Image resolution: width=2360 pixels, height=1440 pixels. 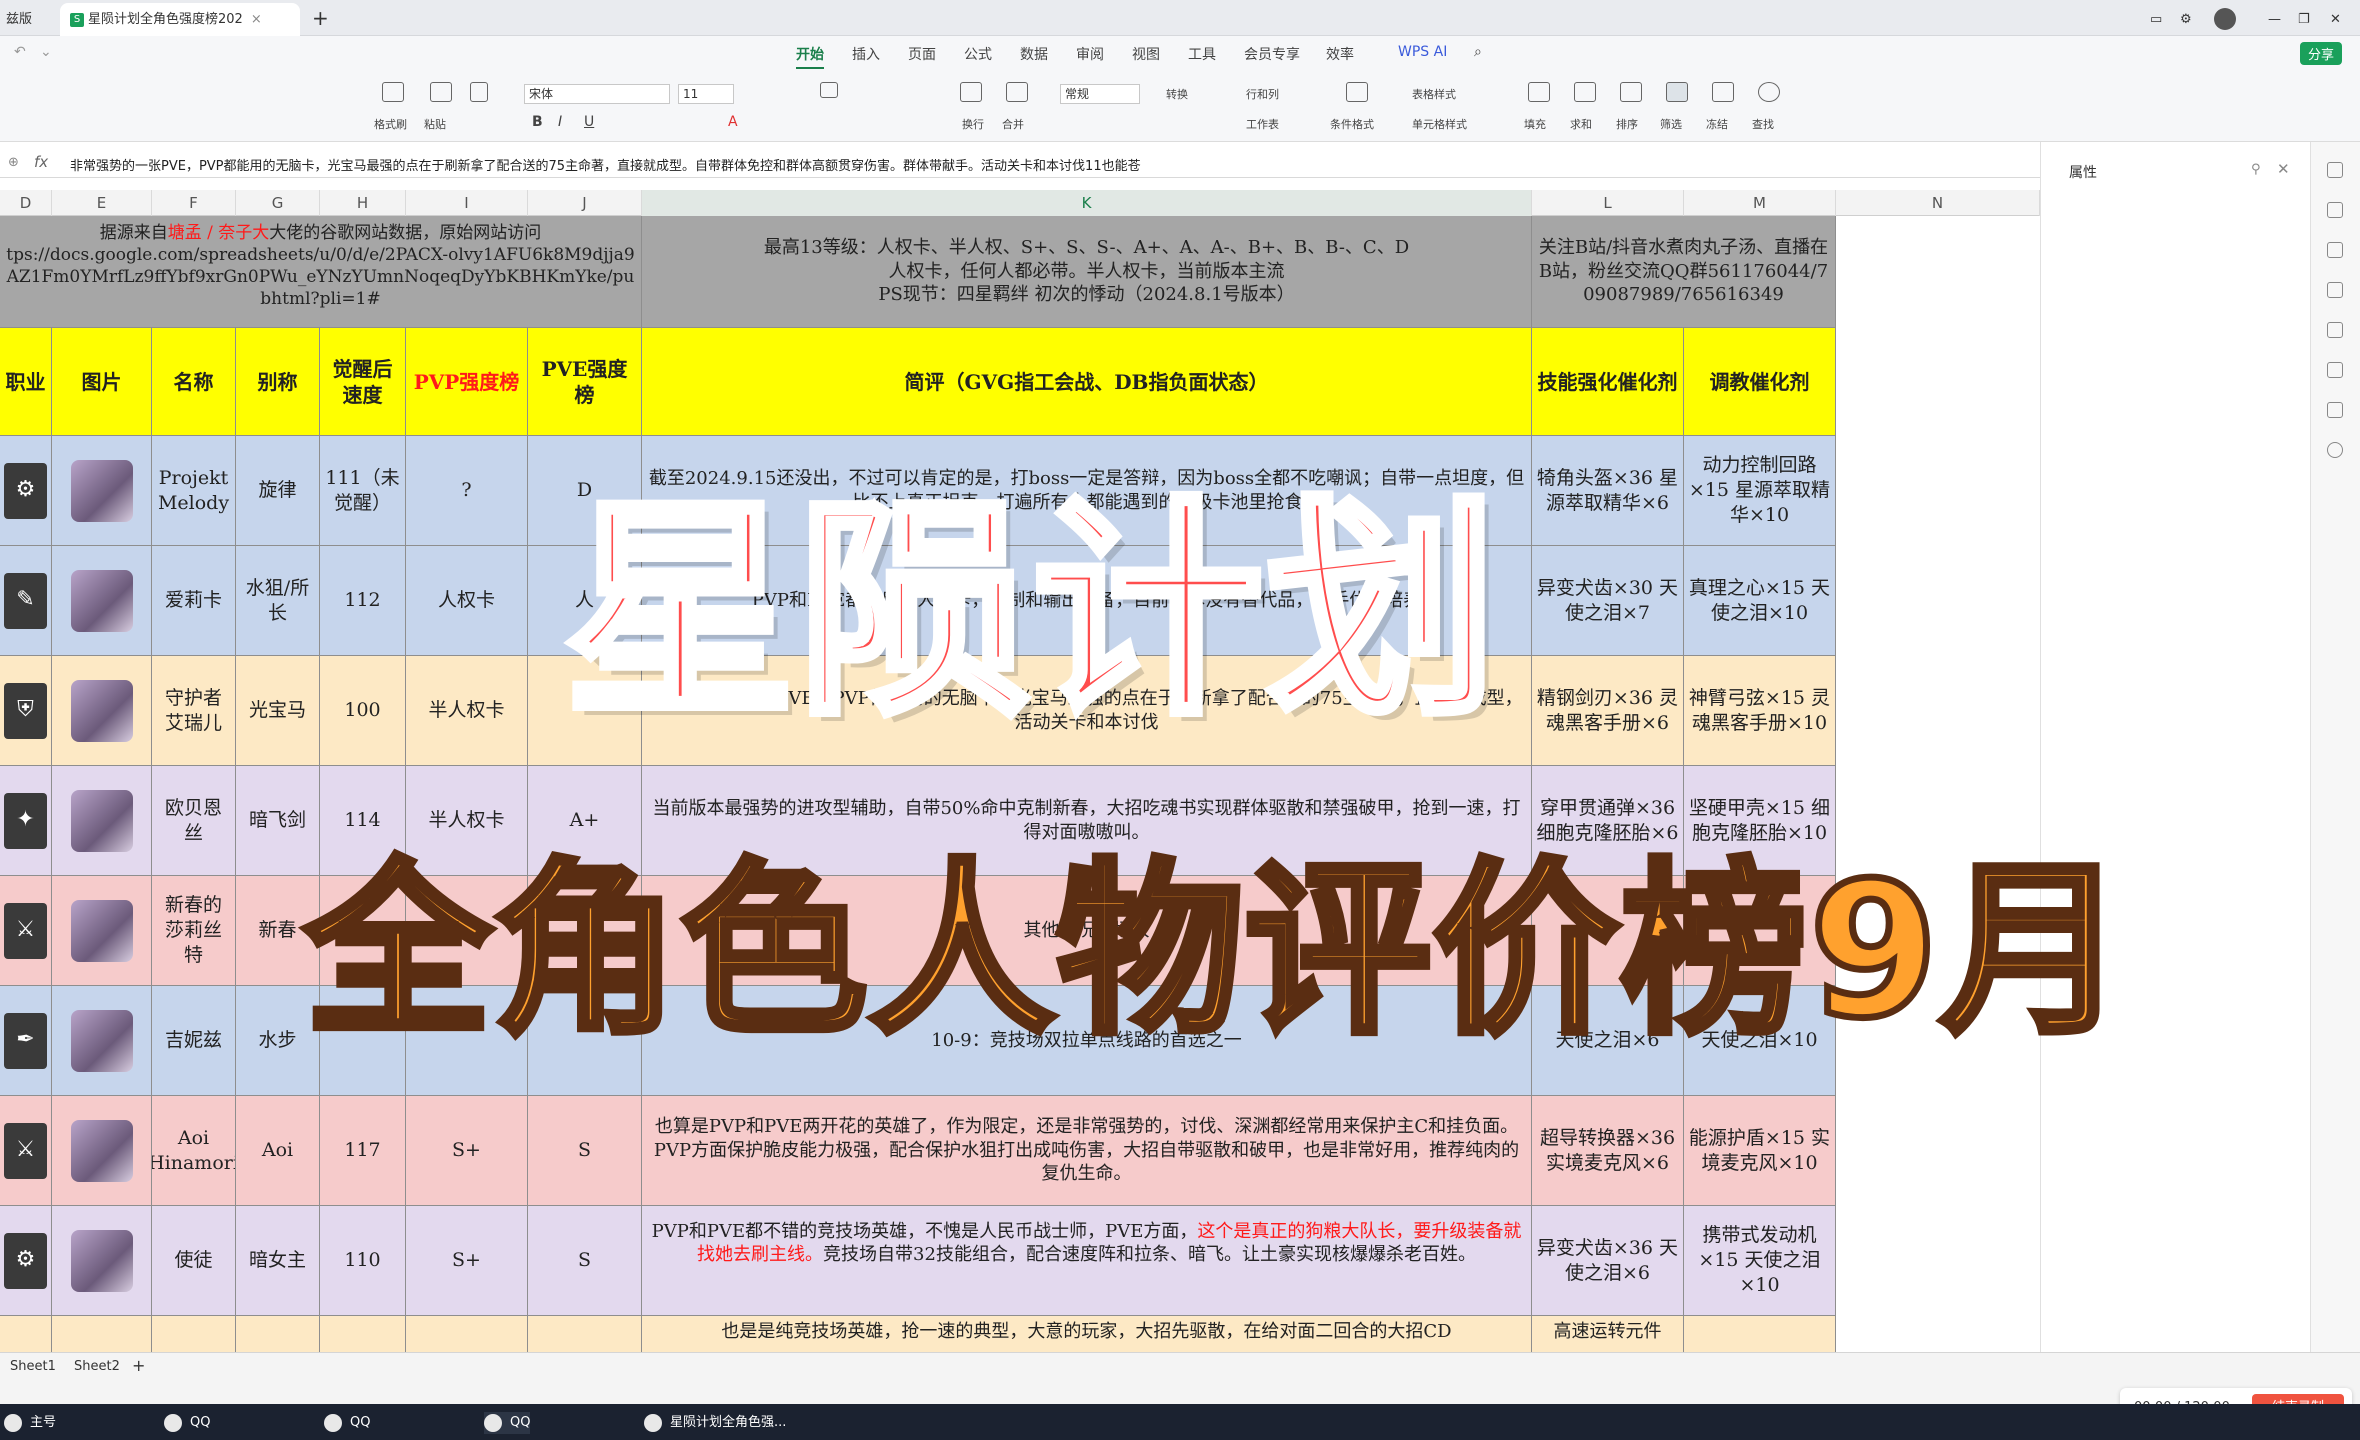 What do you see at coordinates (1439, 124) in the screenshot?
I see `cell-style-button: 单元格样式` at bounding box center [1439, 124].